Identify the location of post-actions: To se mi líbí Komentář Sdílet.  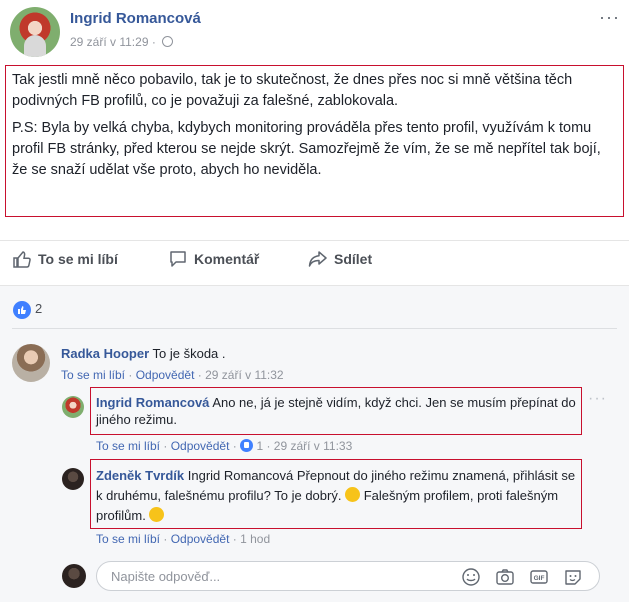
(314, 258).